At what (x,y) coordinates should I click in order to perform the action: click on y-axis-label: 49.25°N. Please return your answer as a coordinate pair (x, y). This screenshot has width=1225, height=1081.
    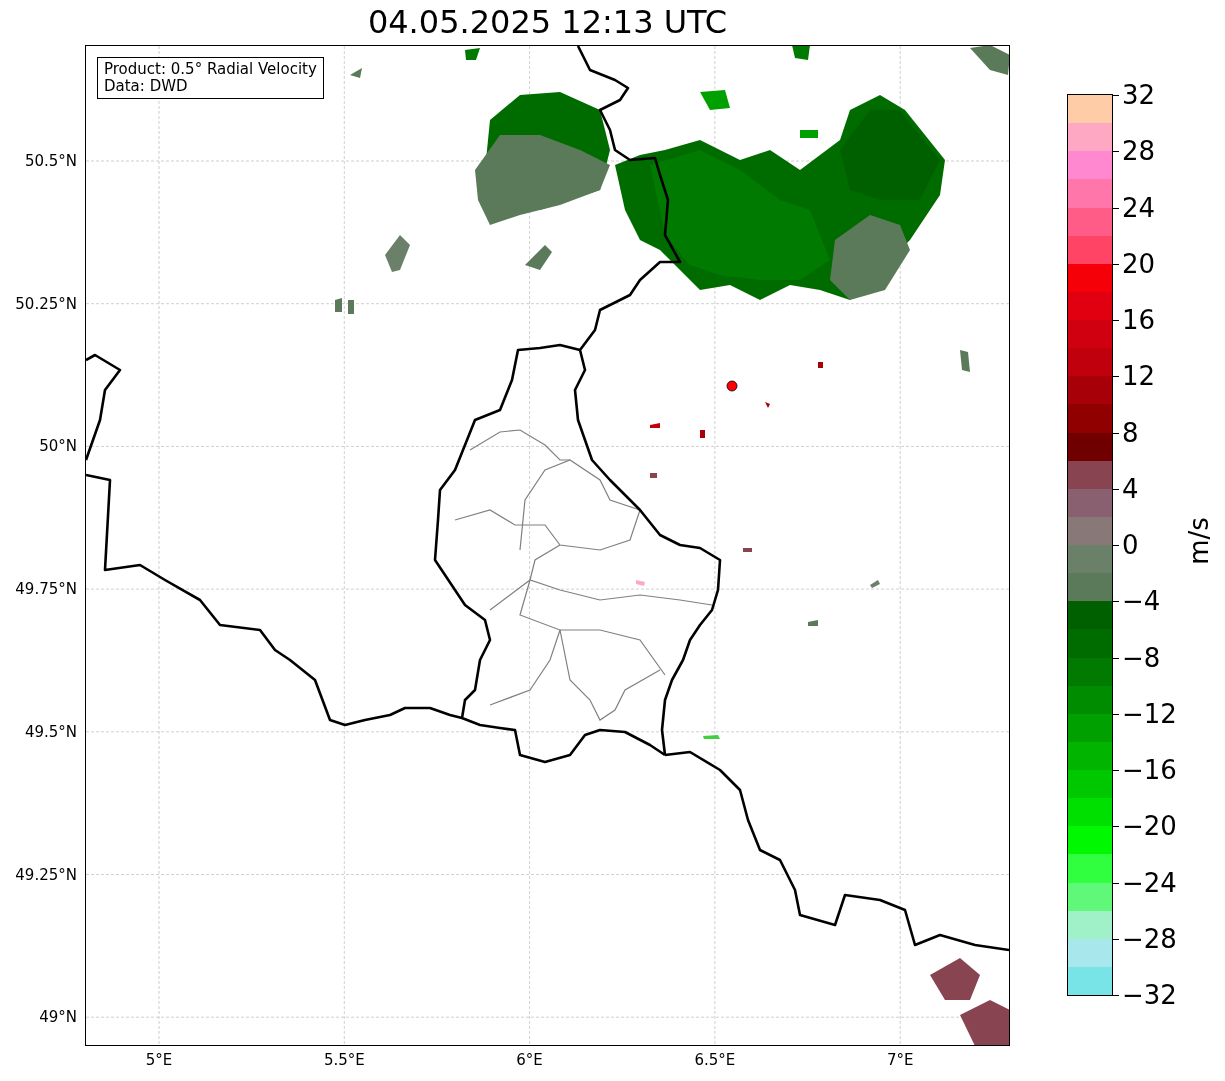
    Looking at the image, I should click on (46, 874).